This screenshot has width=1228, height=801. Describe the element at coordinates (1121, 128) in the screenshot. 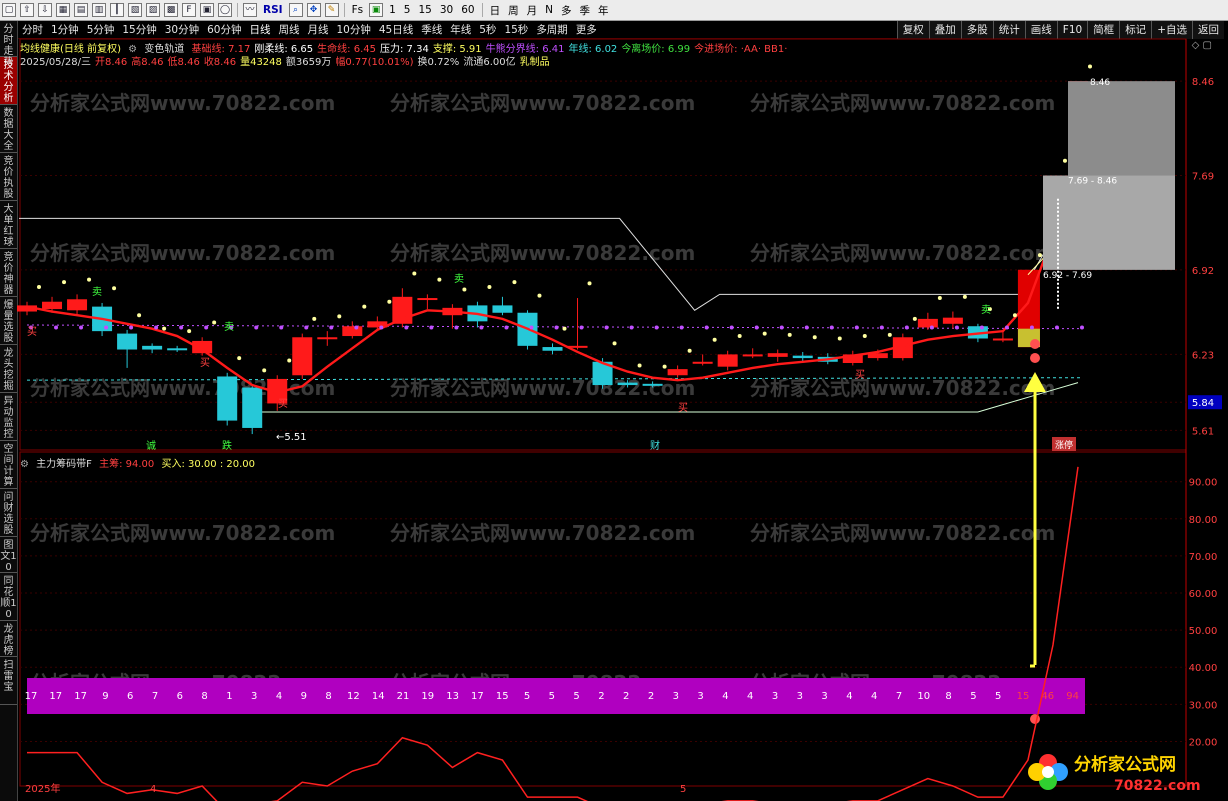

I see `price-box-top` at that location.